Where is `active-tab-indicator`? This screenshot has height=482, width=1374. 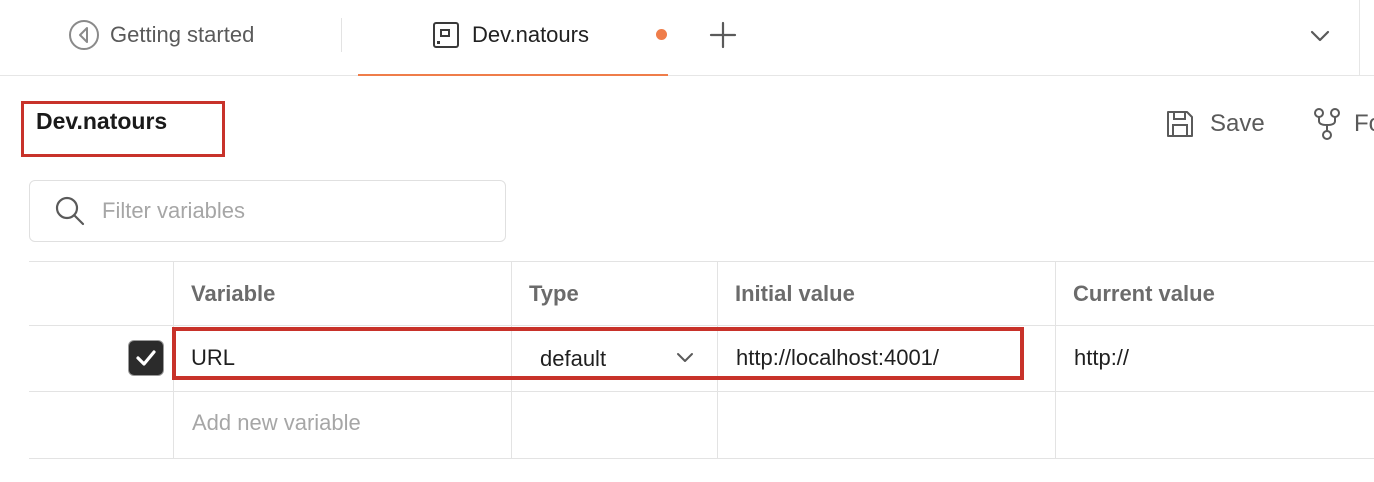 active-tab-indicator is located at coordinates (513, 75).